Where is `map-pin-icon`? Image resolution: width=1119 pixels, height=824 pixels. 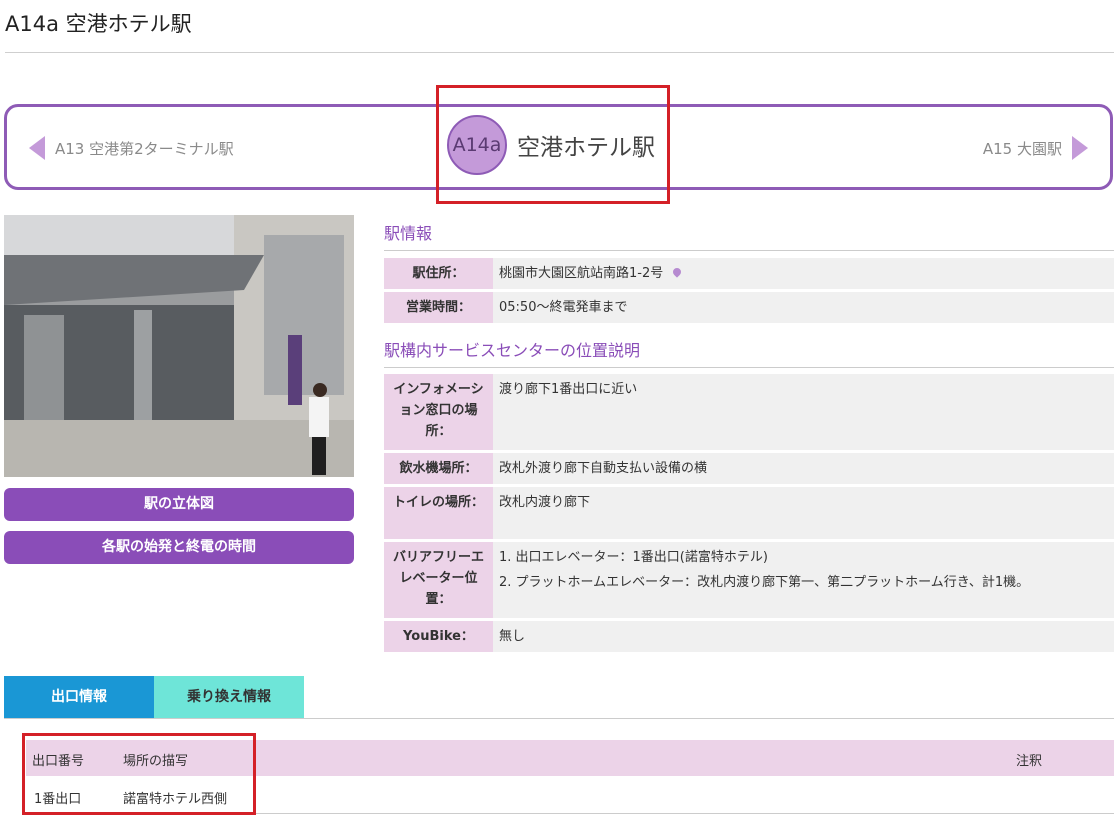 map-pin-icon is located at coordinates (677, 272).